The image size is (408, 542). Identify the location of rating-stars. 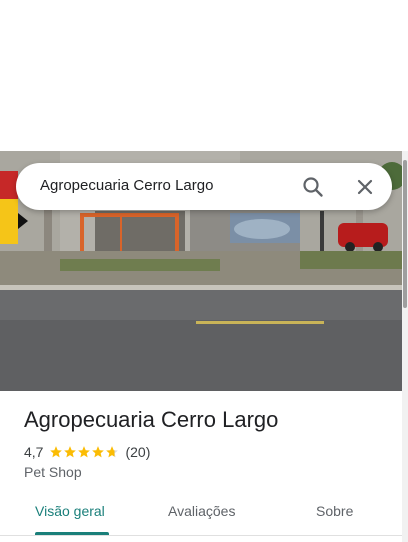
(84, 452).